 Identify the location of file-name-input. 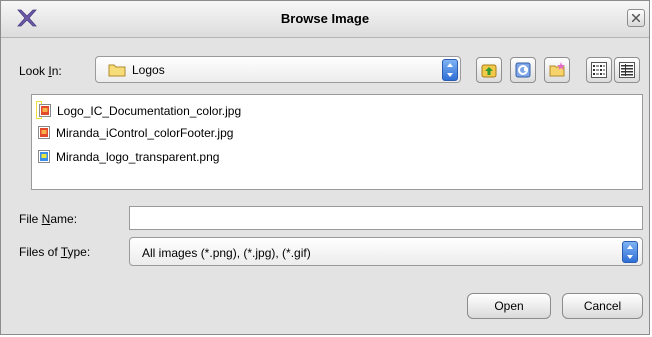
(386, 218).